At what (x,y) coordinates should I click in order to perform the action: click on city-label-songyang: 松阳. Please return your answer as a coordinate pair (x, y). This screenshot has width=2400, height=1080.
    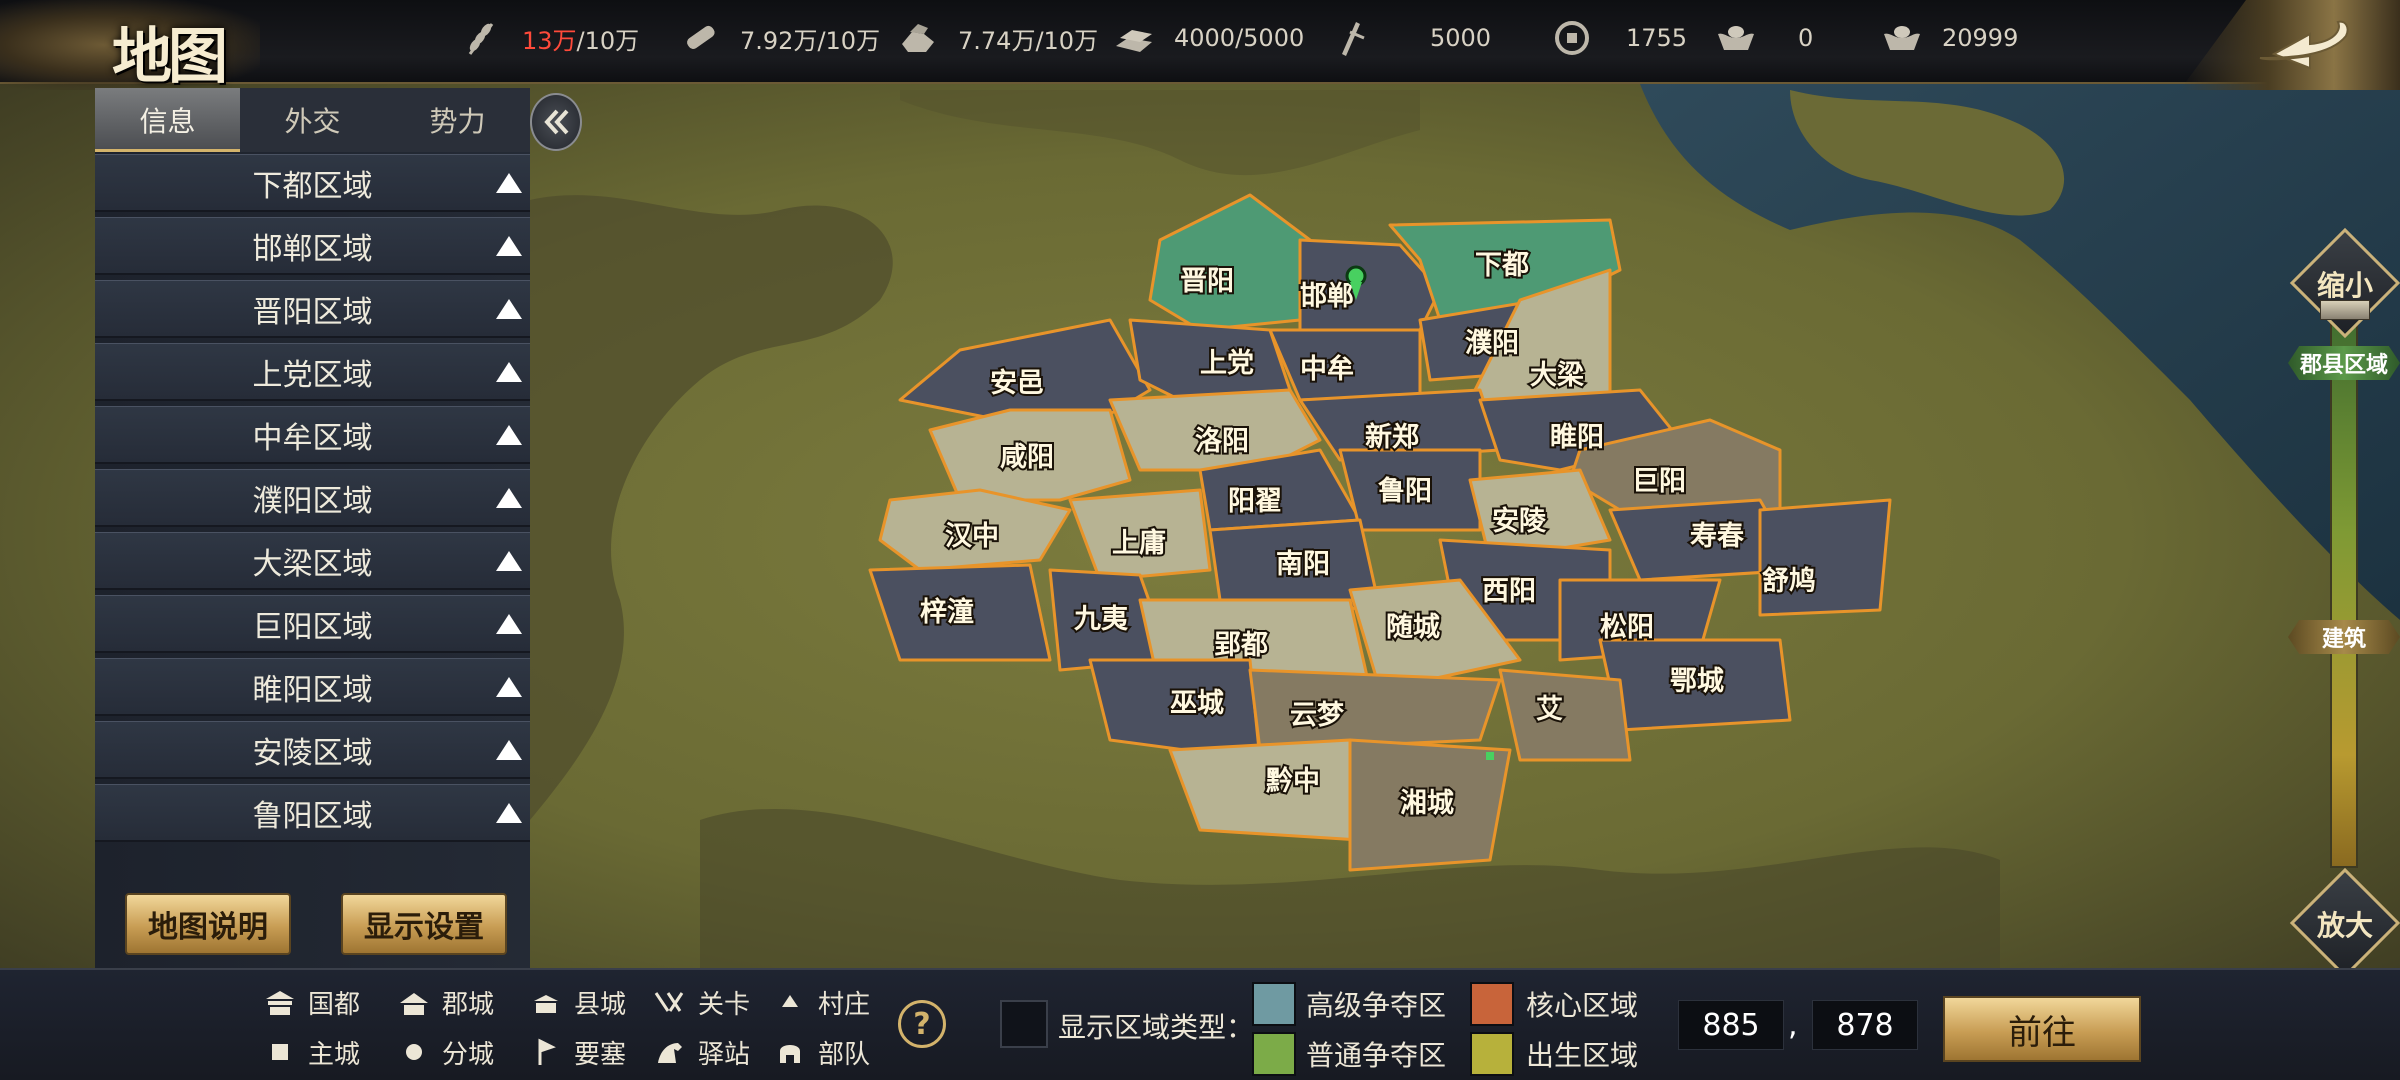
    Looking at the image, I should click on (1627, 627).